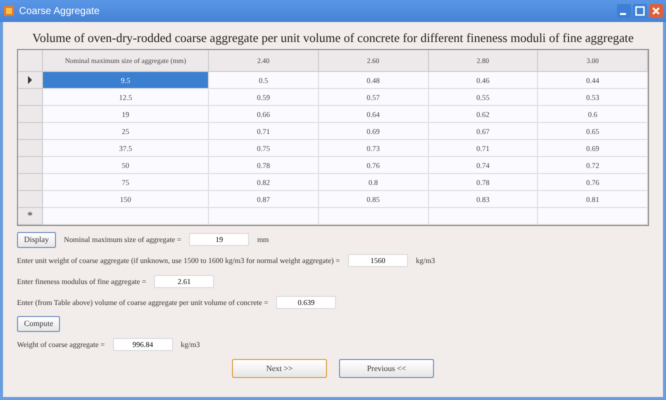  Describe the element at coordinates (279, 368) in the screenshot. I see `button: Next >>` at that location.